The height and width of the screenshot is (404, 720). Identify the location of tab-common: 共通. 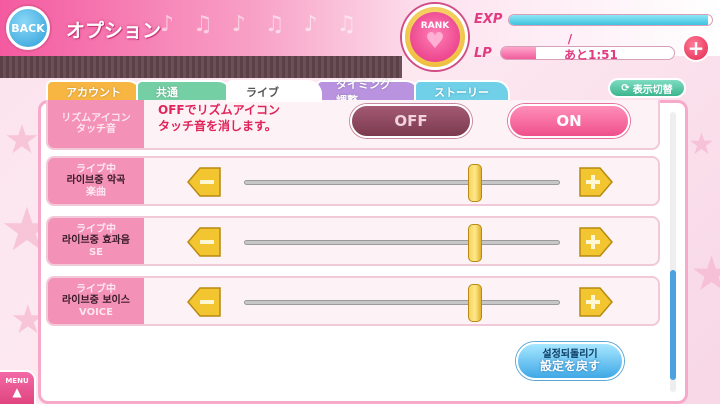
(184, 91).